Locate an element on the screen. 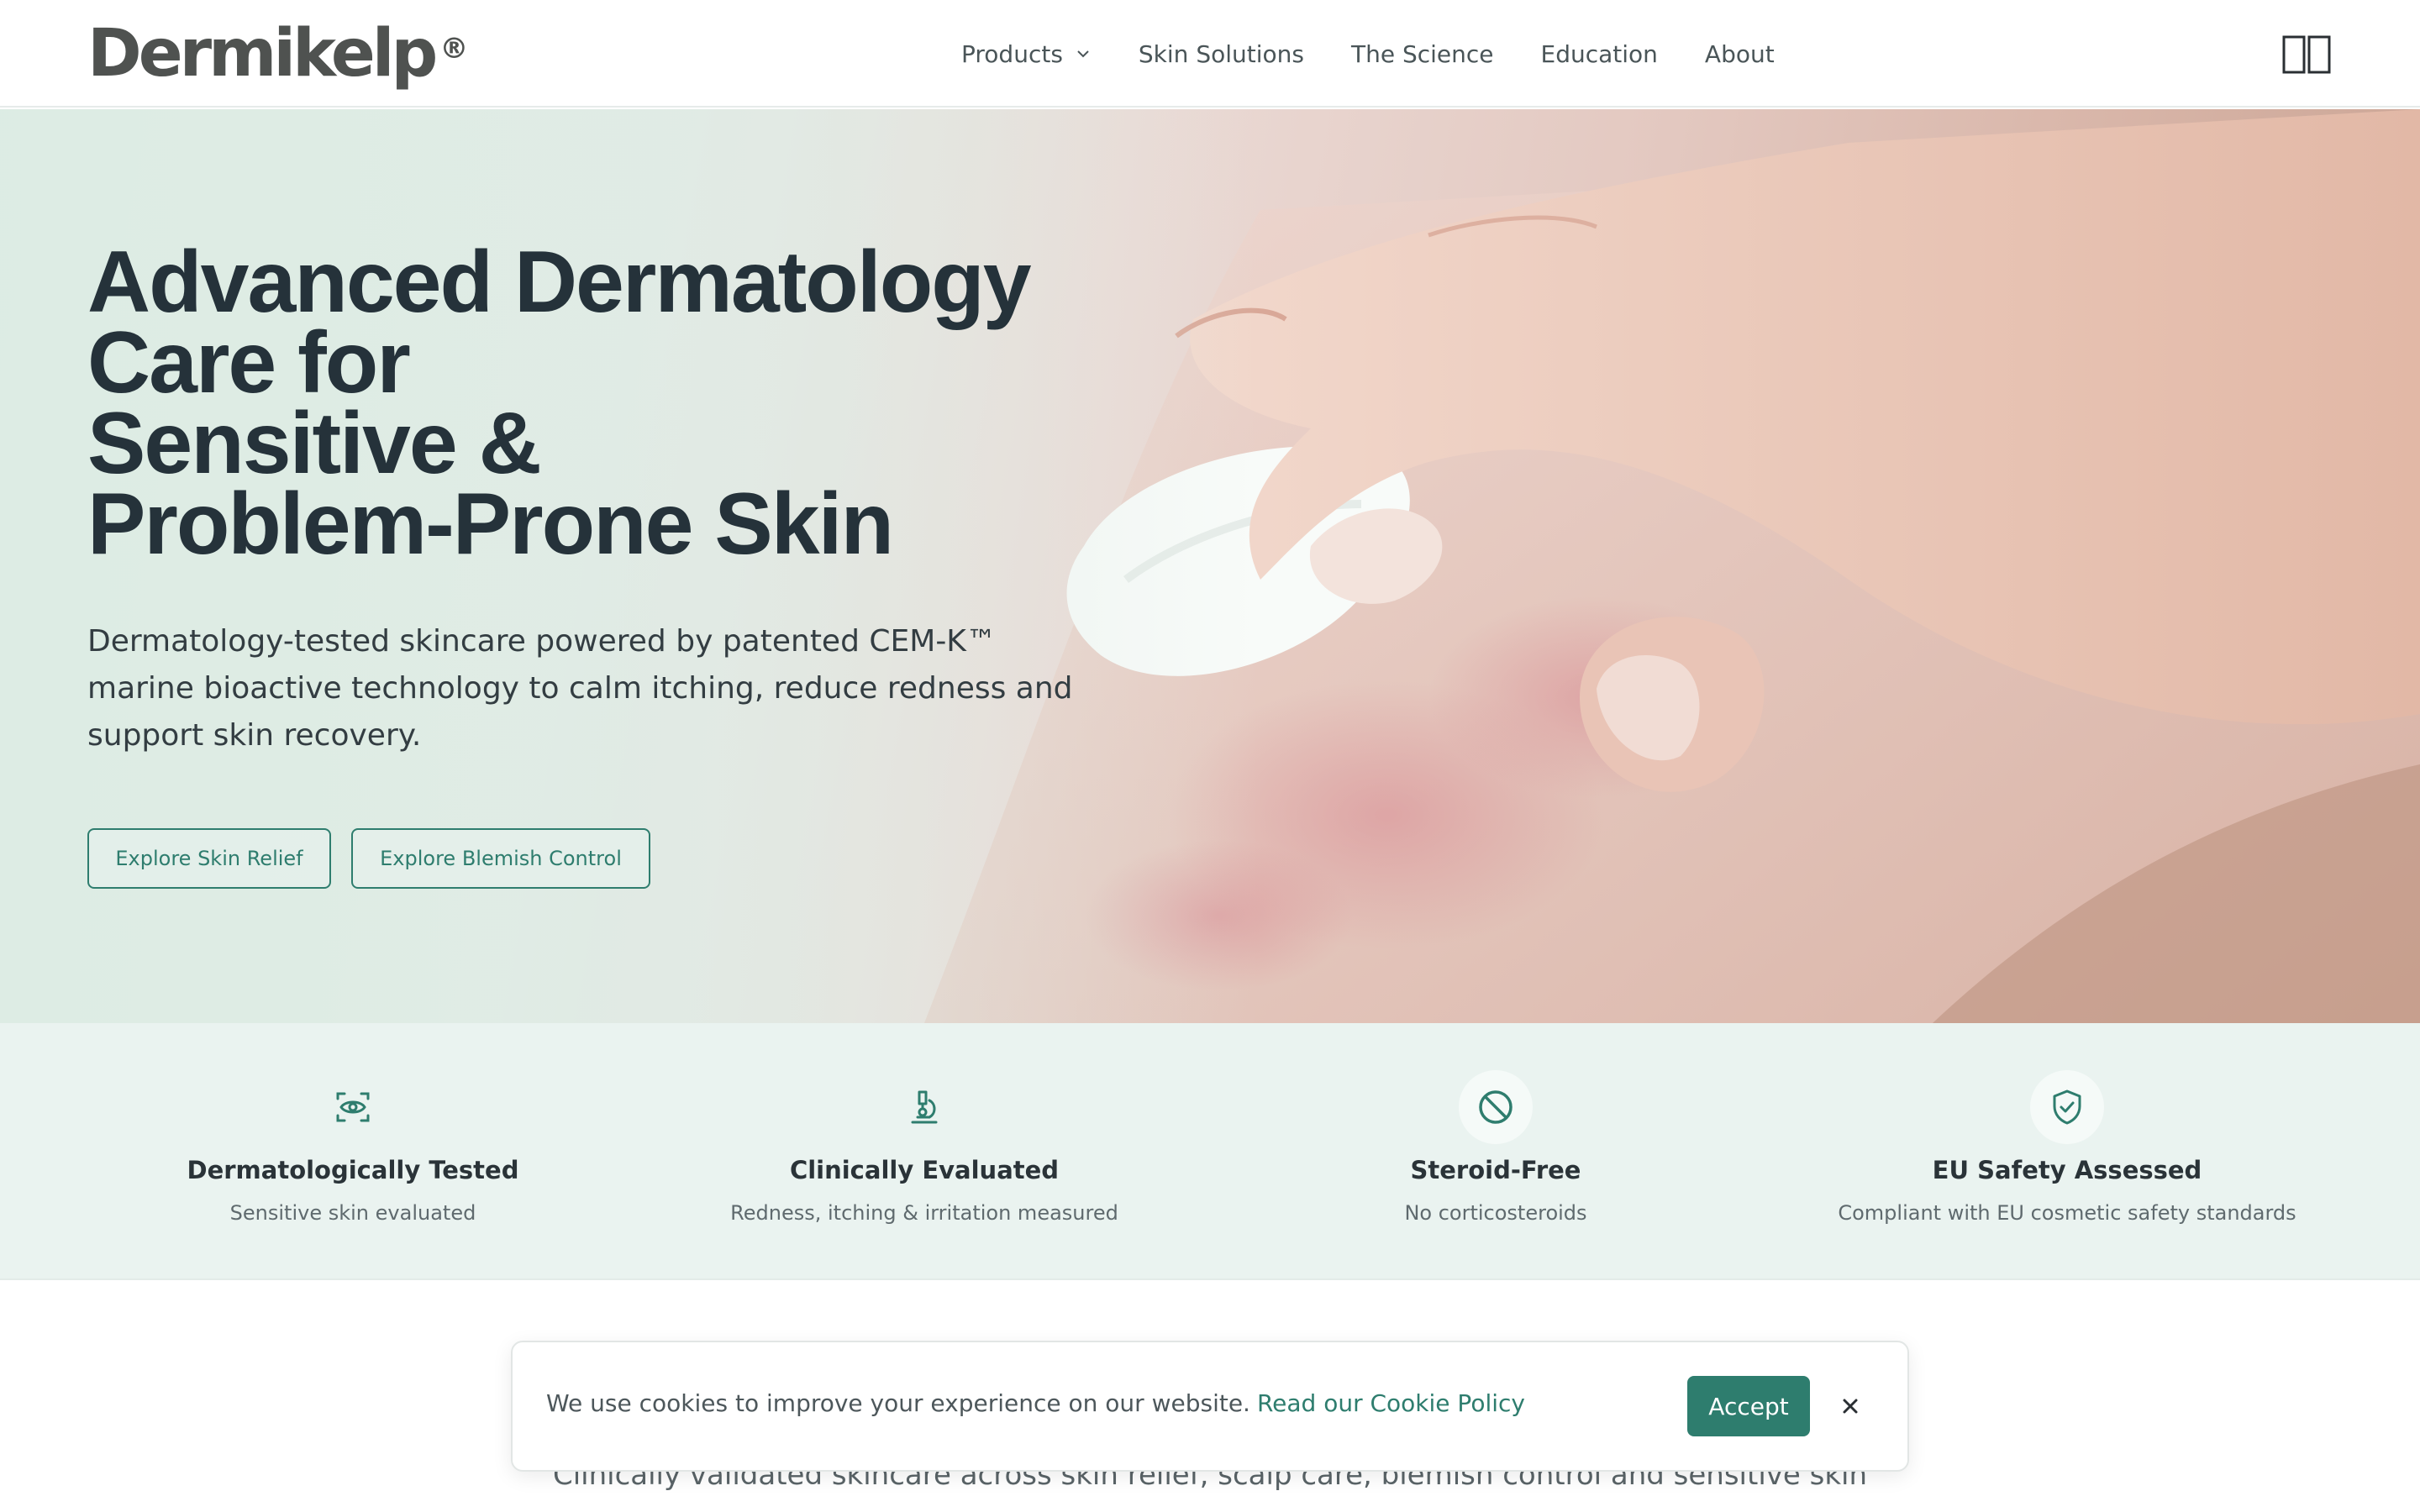  nav-products: Products is located at coordinates (1026, 54).